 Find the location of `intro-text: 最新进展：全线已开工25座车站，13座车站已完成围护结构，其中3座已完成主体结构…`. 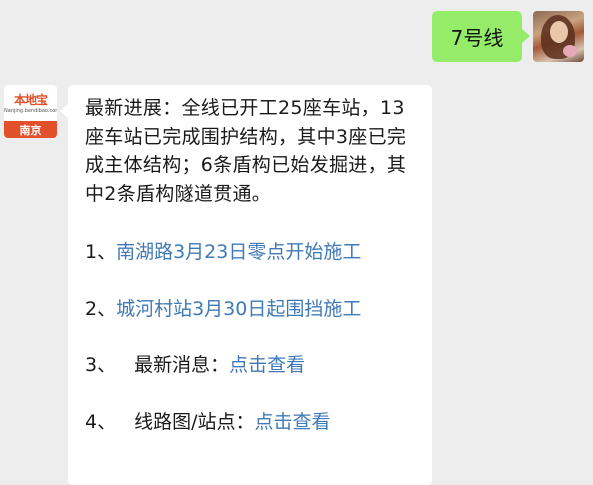

intro-text: 最新进展：全线已开工25座车站，13座车站已完成围护结构，其中3座已完成主体结构… is located at coordinates (246, 151).